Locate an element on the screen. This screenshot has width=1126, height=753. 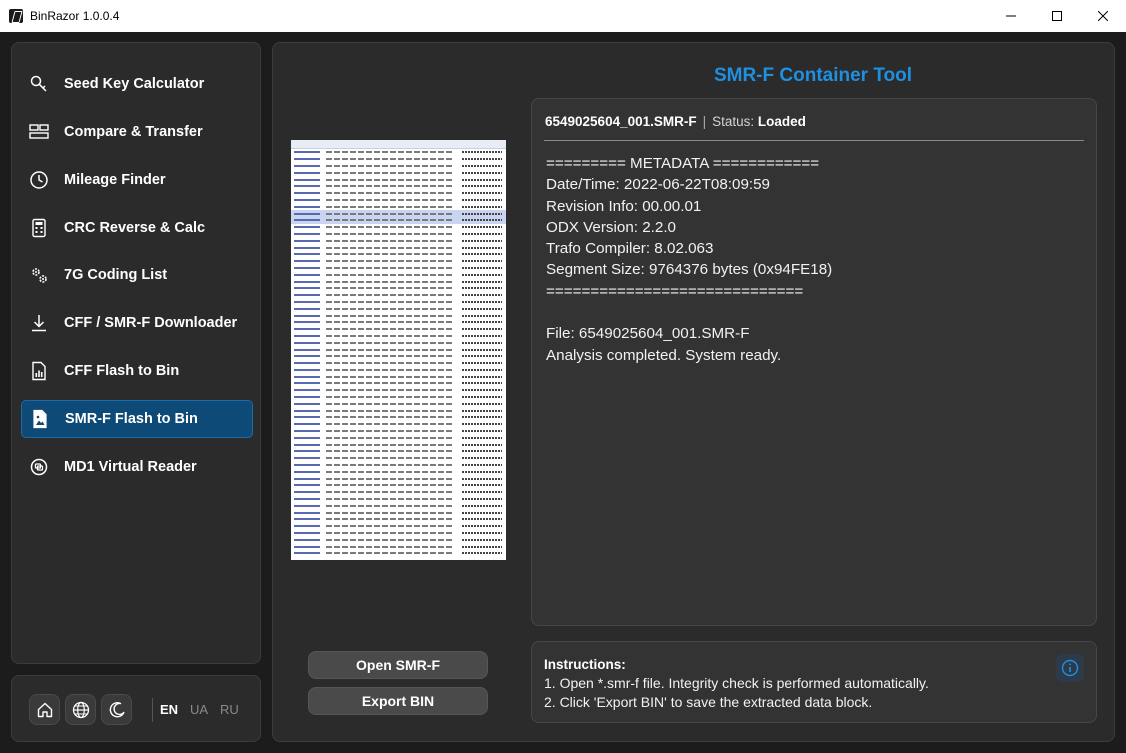
export-bin-button: Export BIN is located at coordinates (398, 701).